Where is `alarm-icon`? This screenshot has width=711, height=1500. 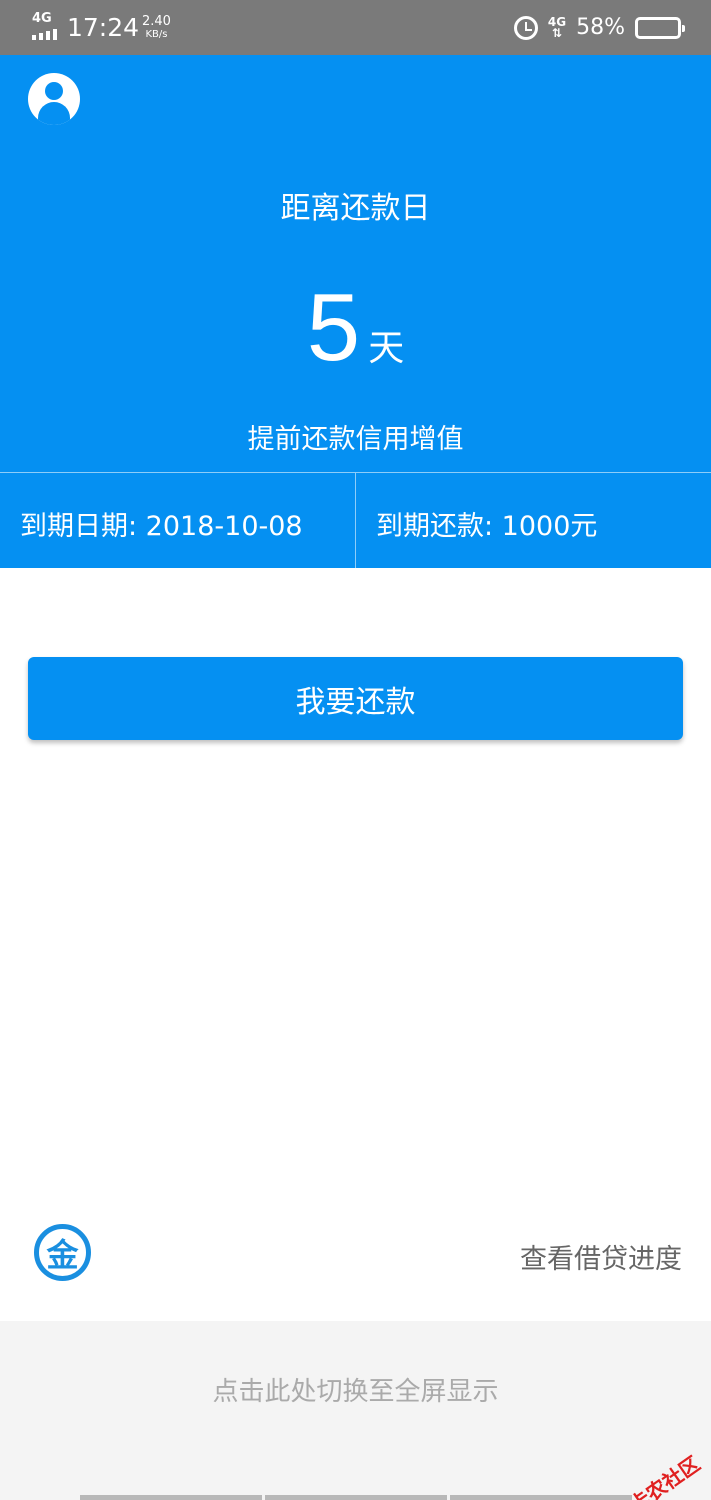 alarm-icon is located at coordinates (525, 27).